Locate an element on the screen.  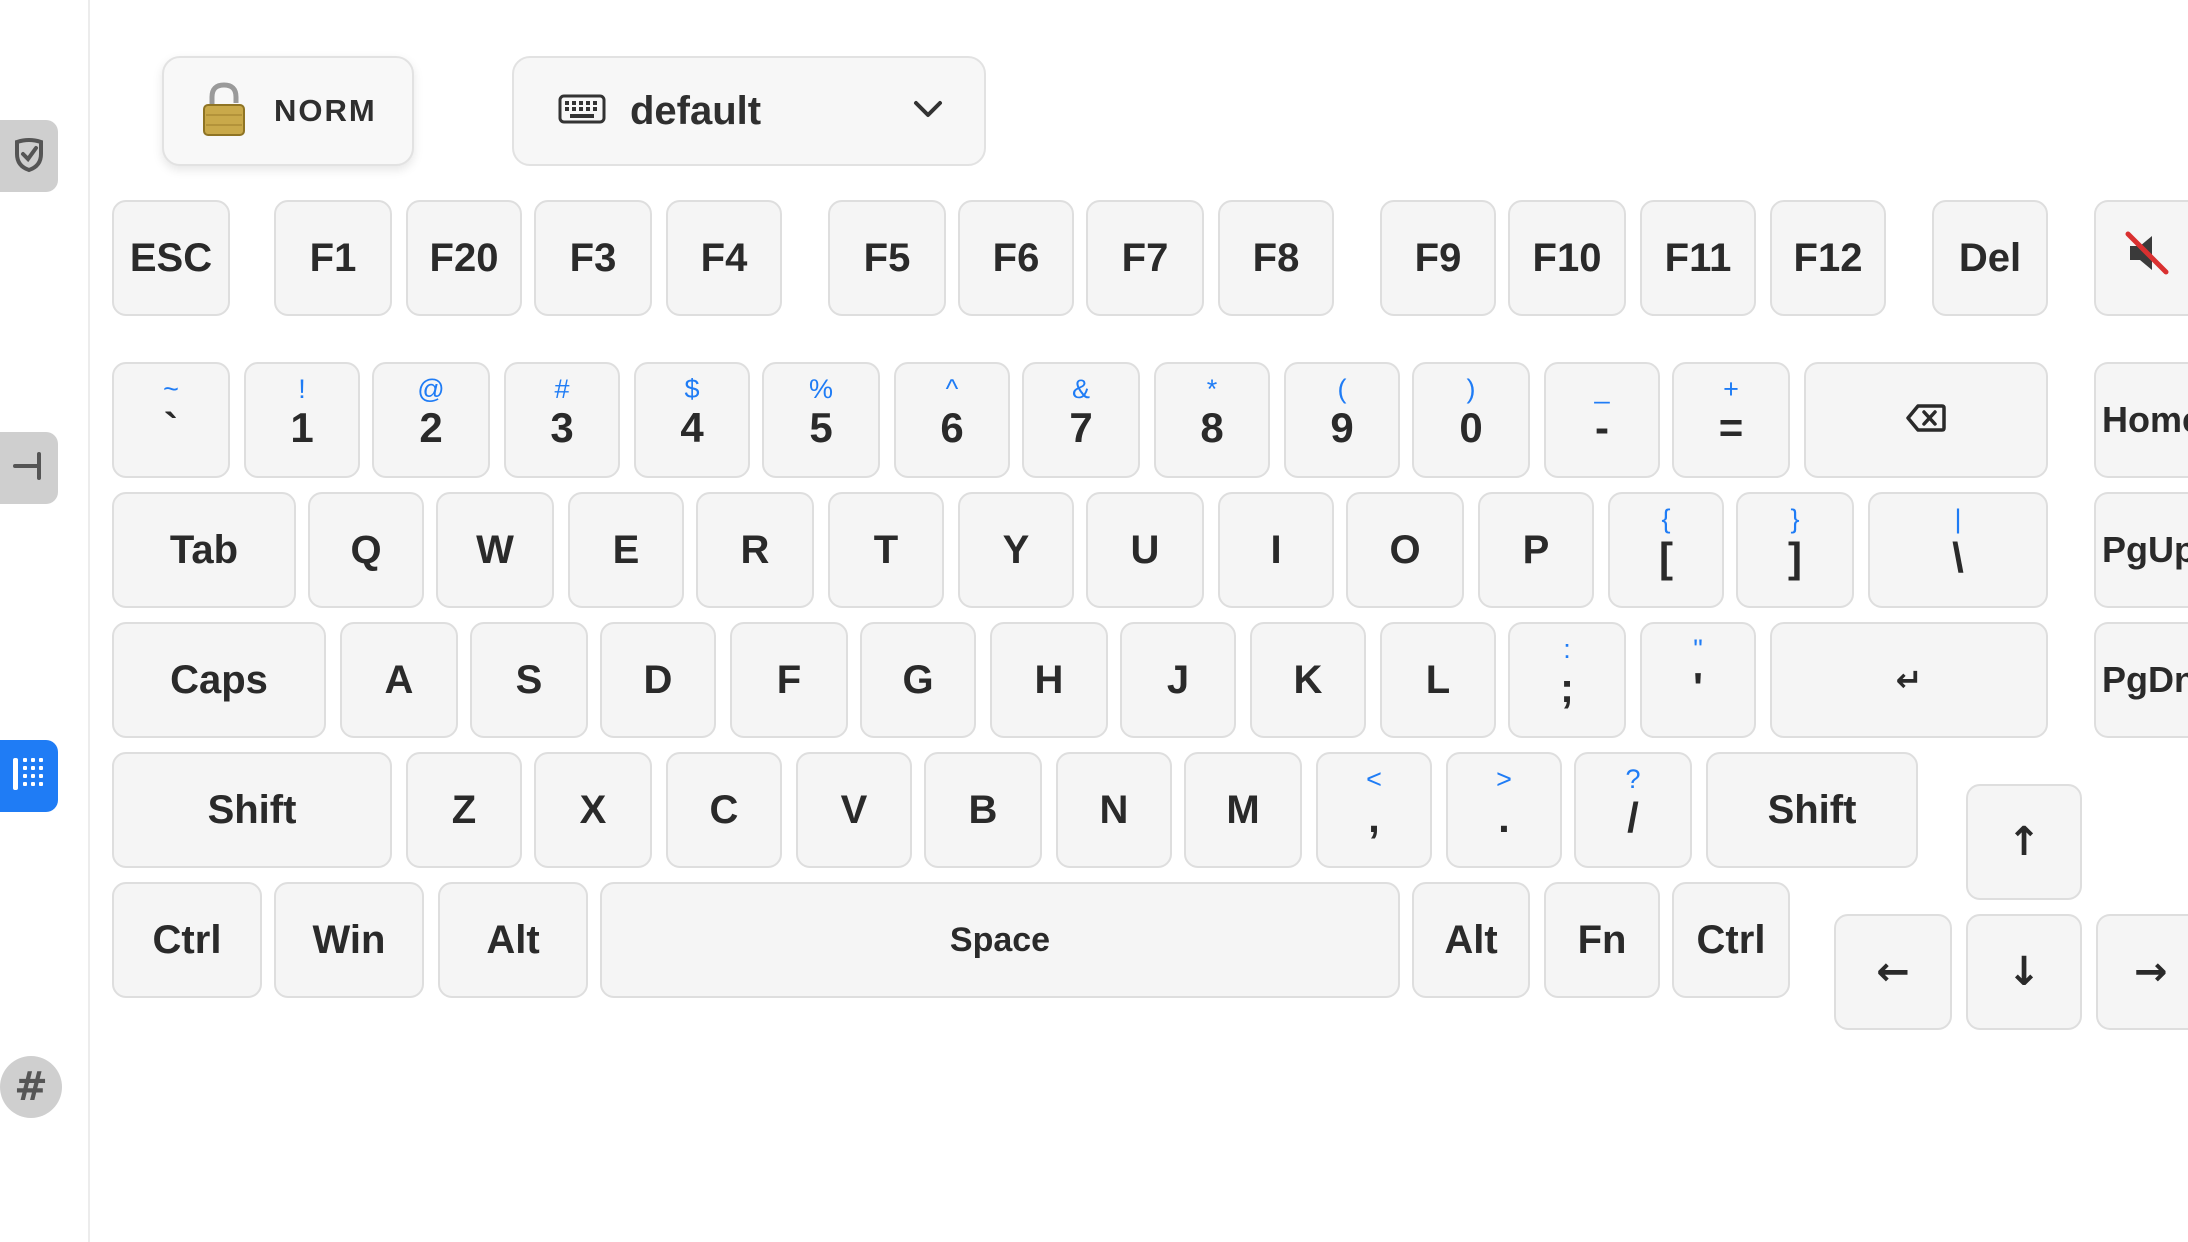
key-x: X is located at coordinates (593, 810).